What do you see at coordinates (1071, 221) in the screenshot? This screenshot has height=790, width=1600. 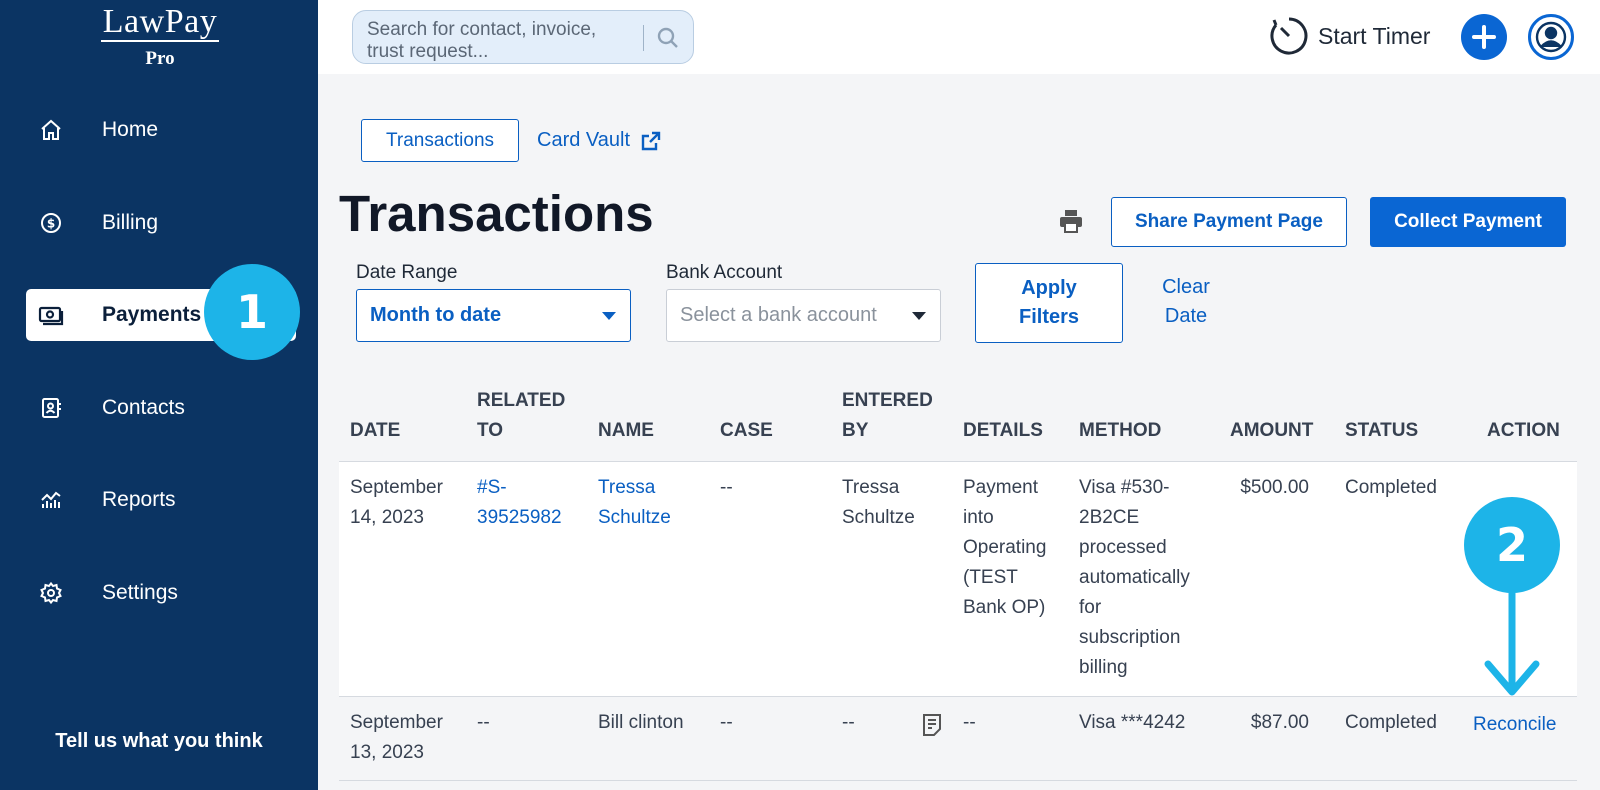 I see `print-icon` at bounding box center [1071, 221].